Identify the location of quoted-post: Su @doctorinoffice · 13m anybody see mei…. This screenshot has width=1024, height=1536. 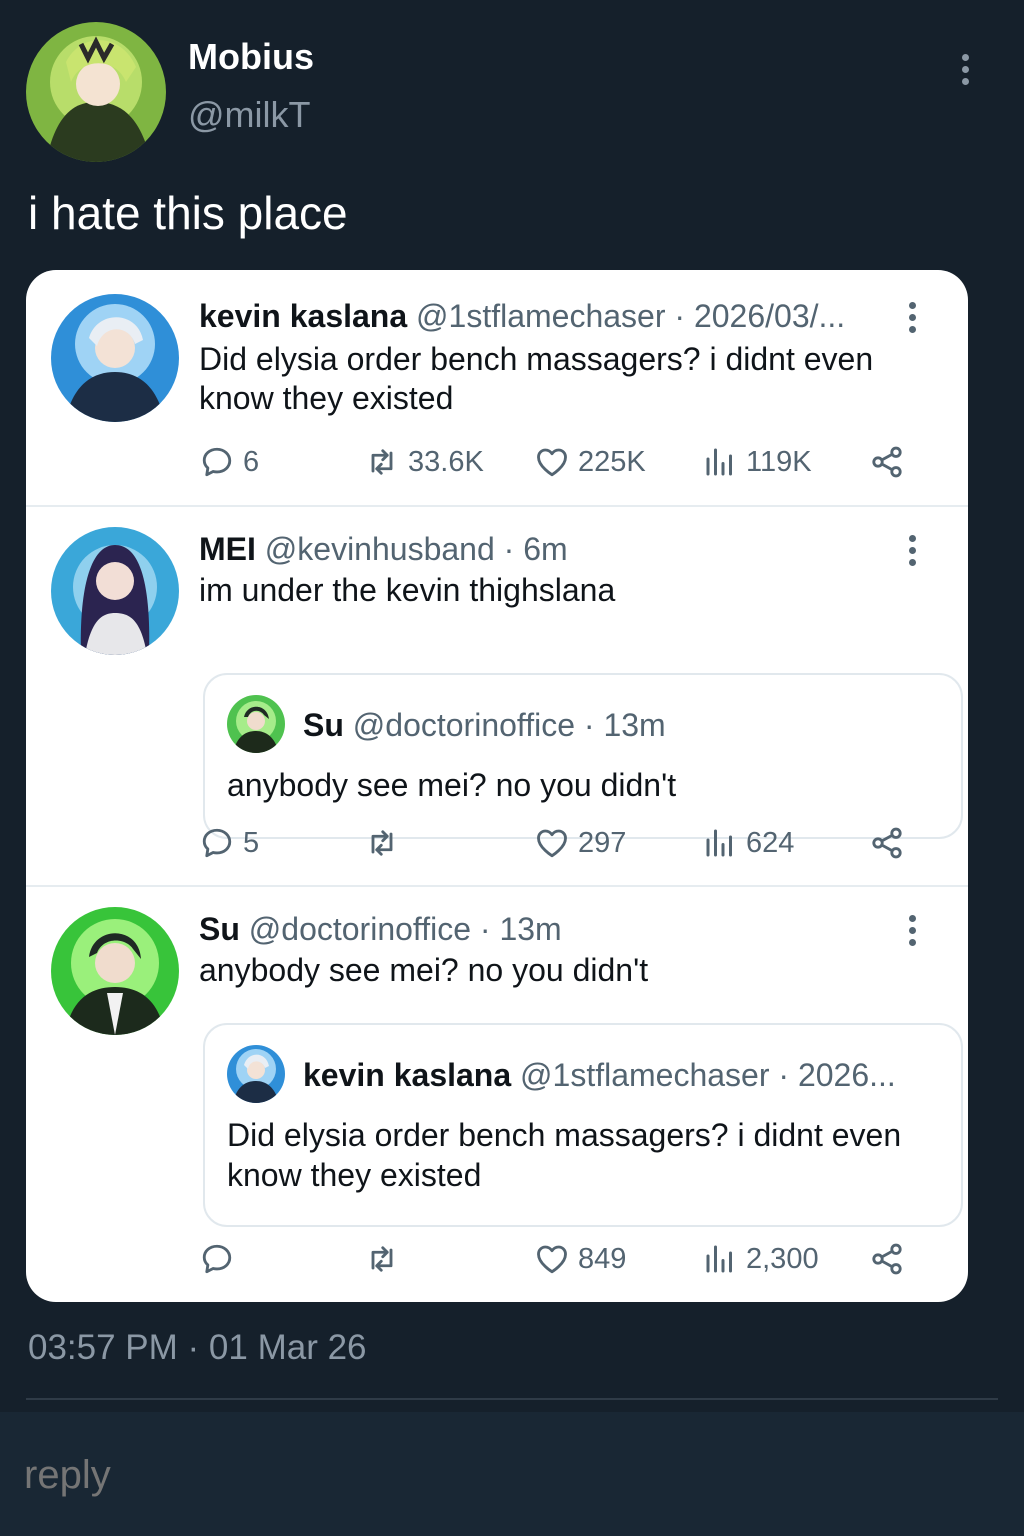
(583, 756).